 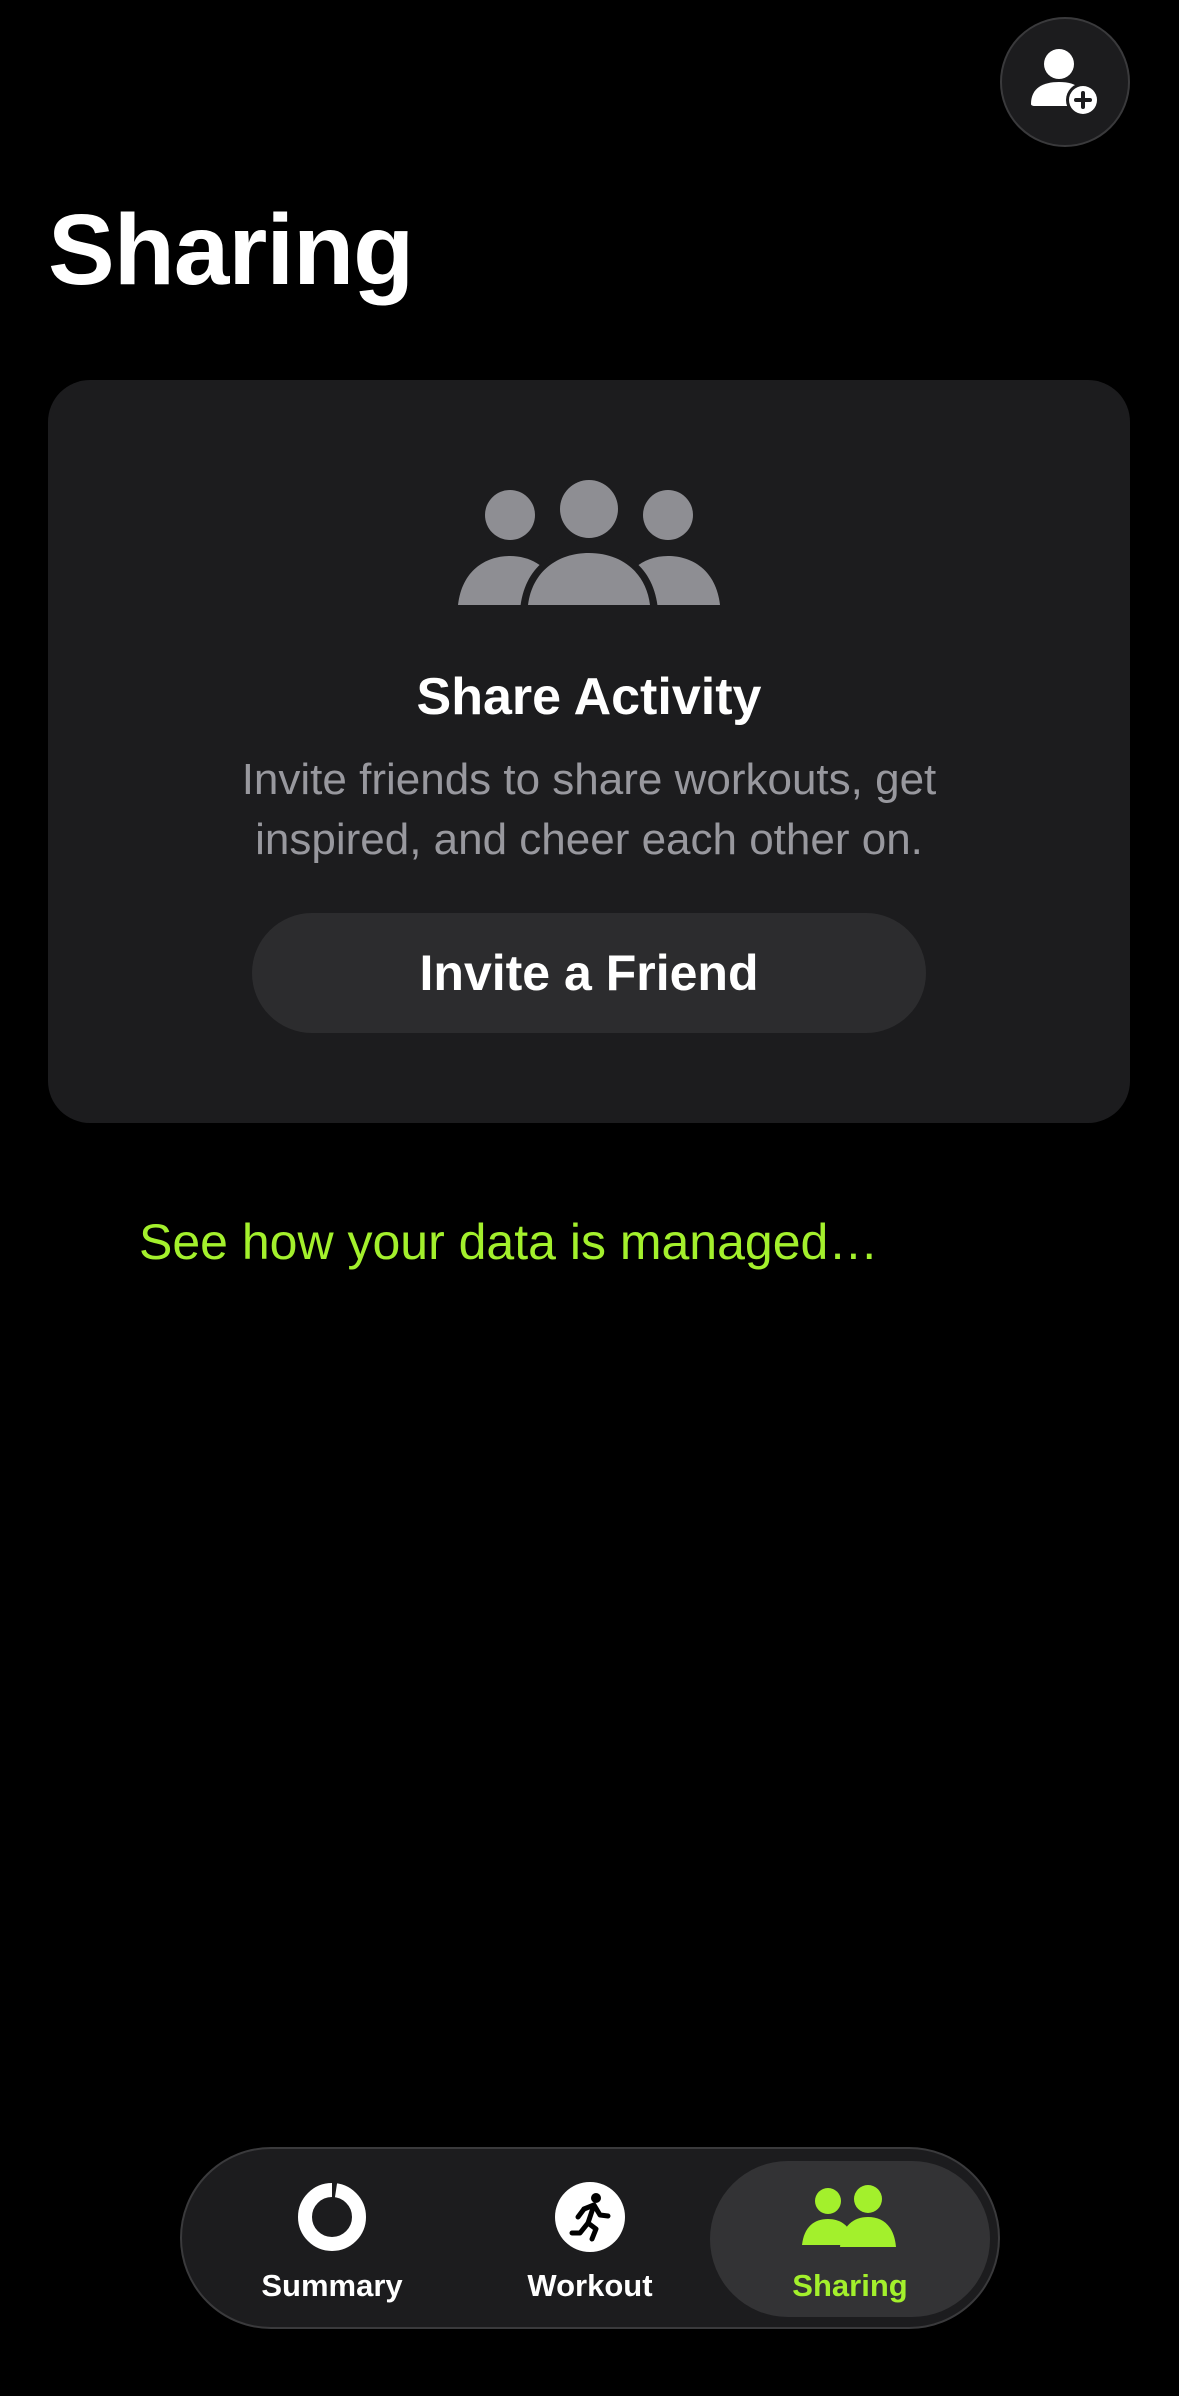 I want to click on activity-ring-icon, so click(x=332, y=2217).